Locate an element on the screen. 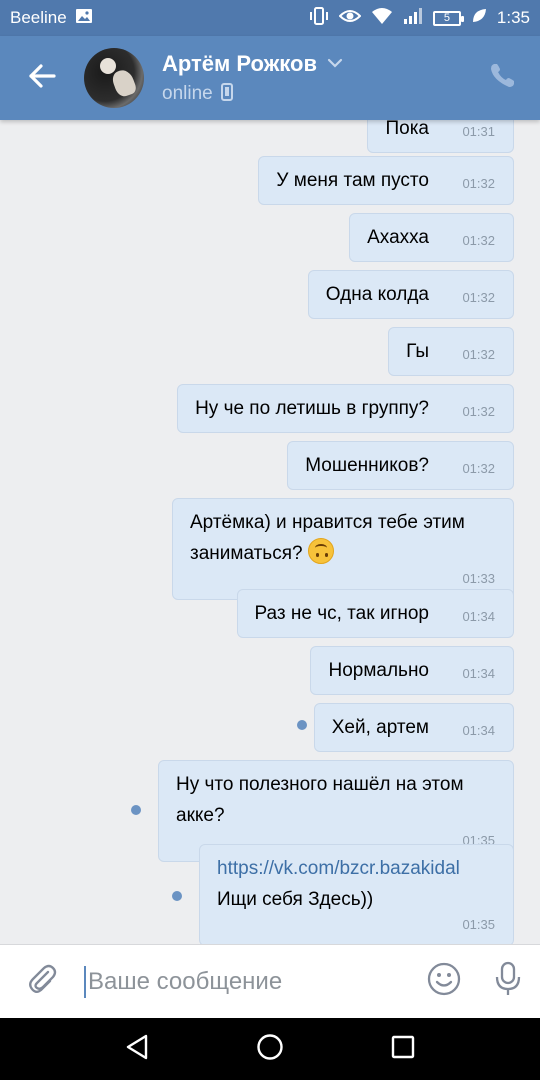  nav-home-button is located at coordinates (270, 1049).